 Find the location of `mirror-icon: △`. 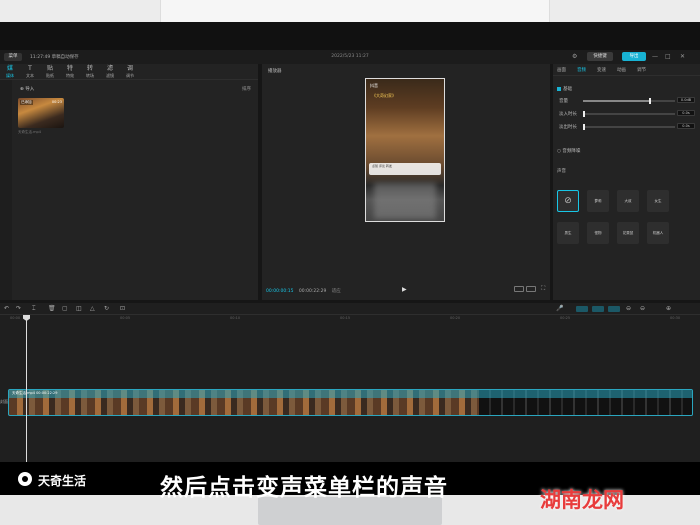

mirror-icon: △ is located at coordinates (92, 308).